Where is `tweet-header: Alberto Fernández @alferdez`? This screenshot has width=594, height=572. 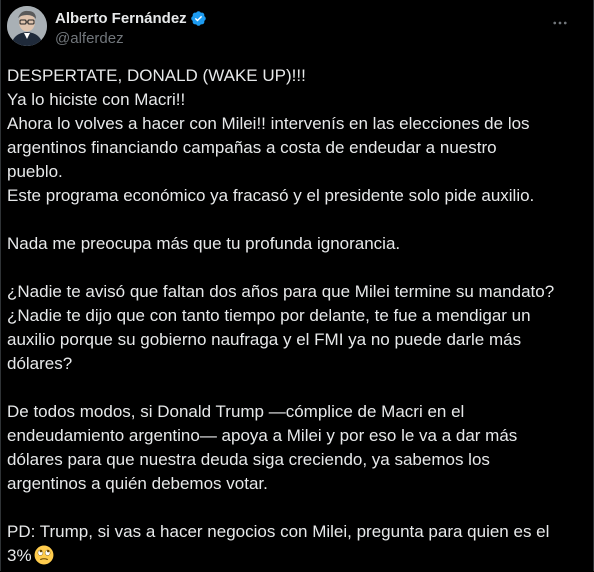 tweet-header: Alberto Fernández @alferdez is located at coordinates (295, 28).